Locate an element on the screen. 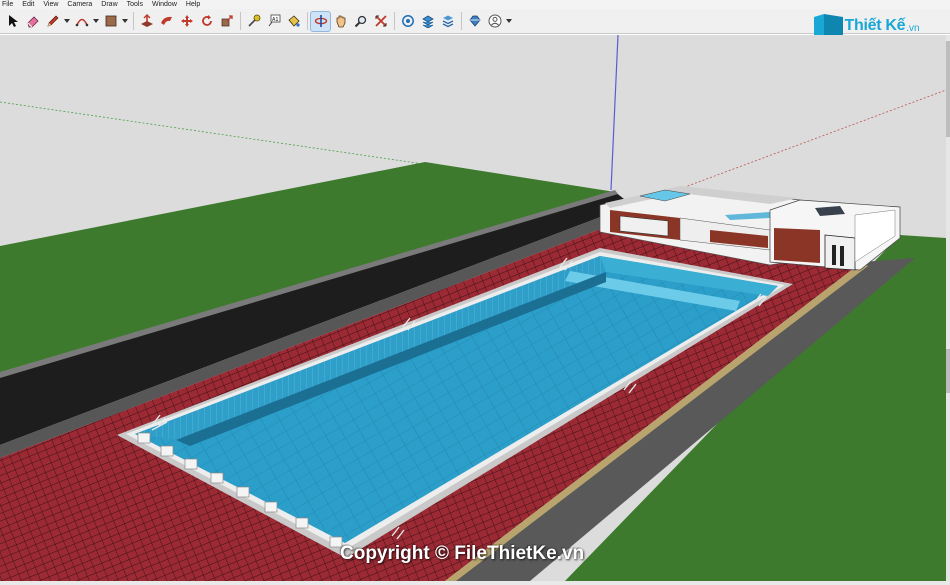 The width and height of the screenshot is (950, 585). svg-text: A1 is located at coordinates (275, 20).